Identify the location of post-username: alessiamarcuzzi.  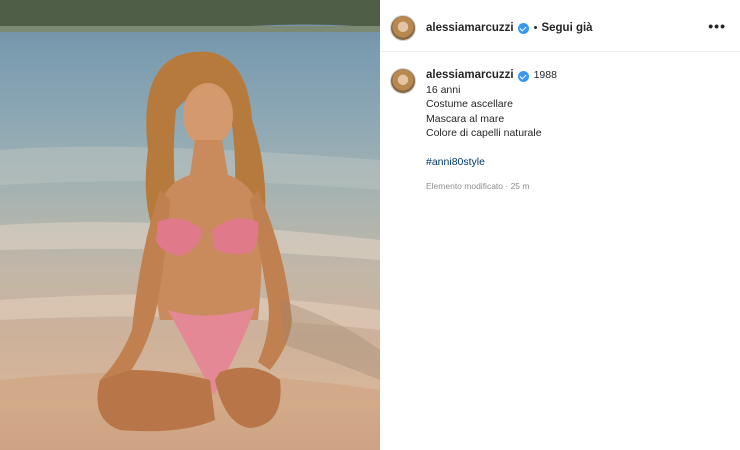
(470, 28).